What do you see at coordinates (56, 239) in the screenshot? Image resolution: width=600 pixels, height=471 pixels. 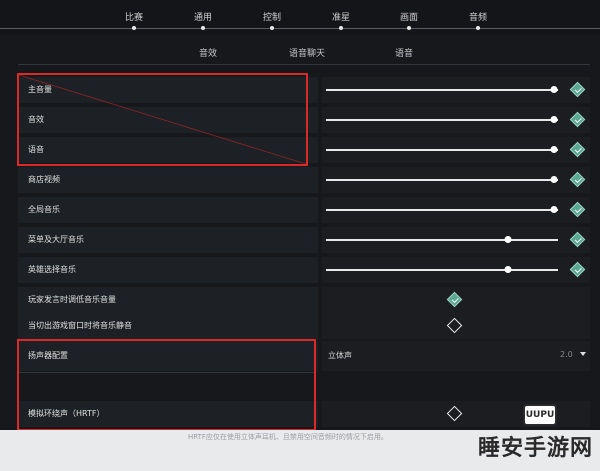 I see `menu-lobby-music-label: 菜单及大厅音乐` at bounding box center [56, 239].